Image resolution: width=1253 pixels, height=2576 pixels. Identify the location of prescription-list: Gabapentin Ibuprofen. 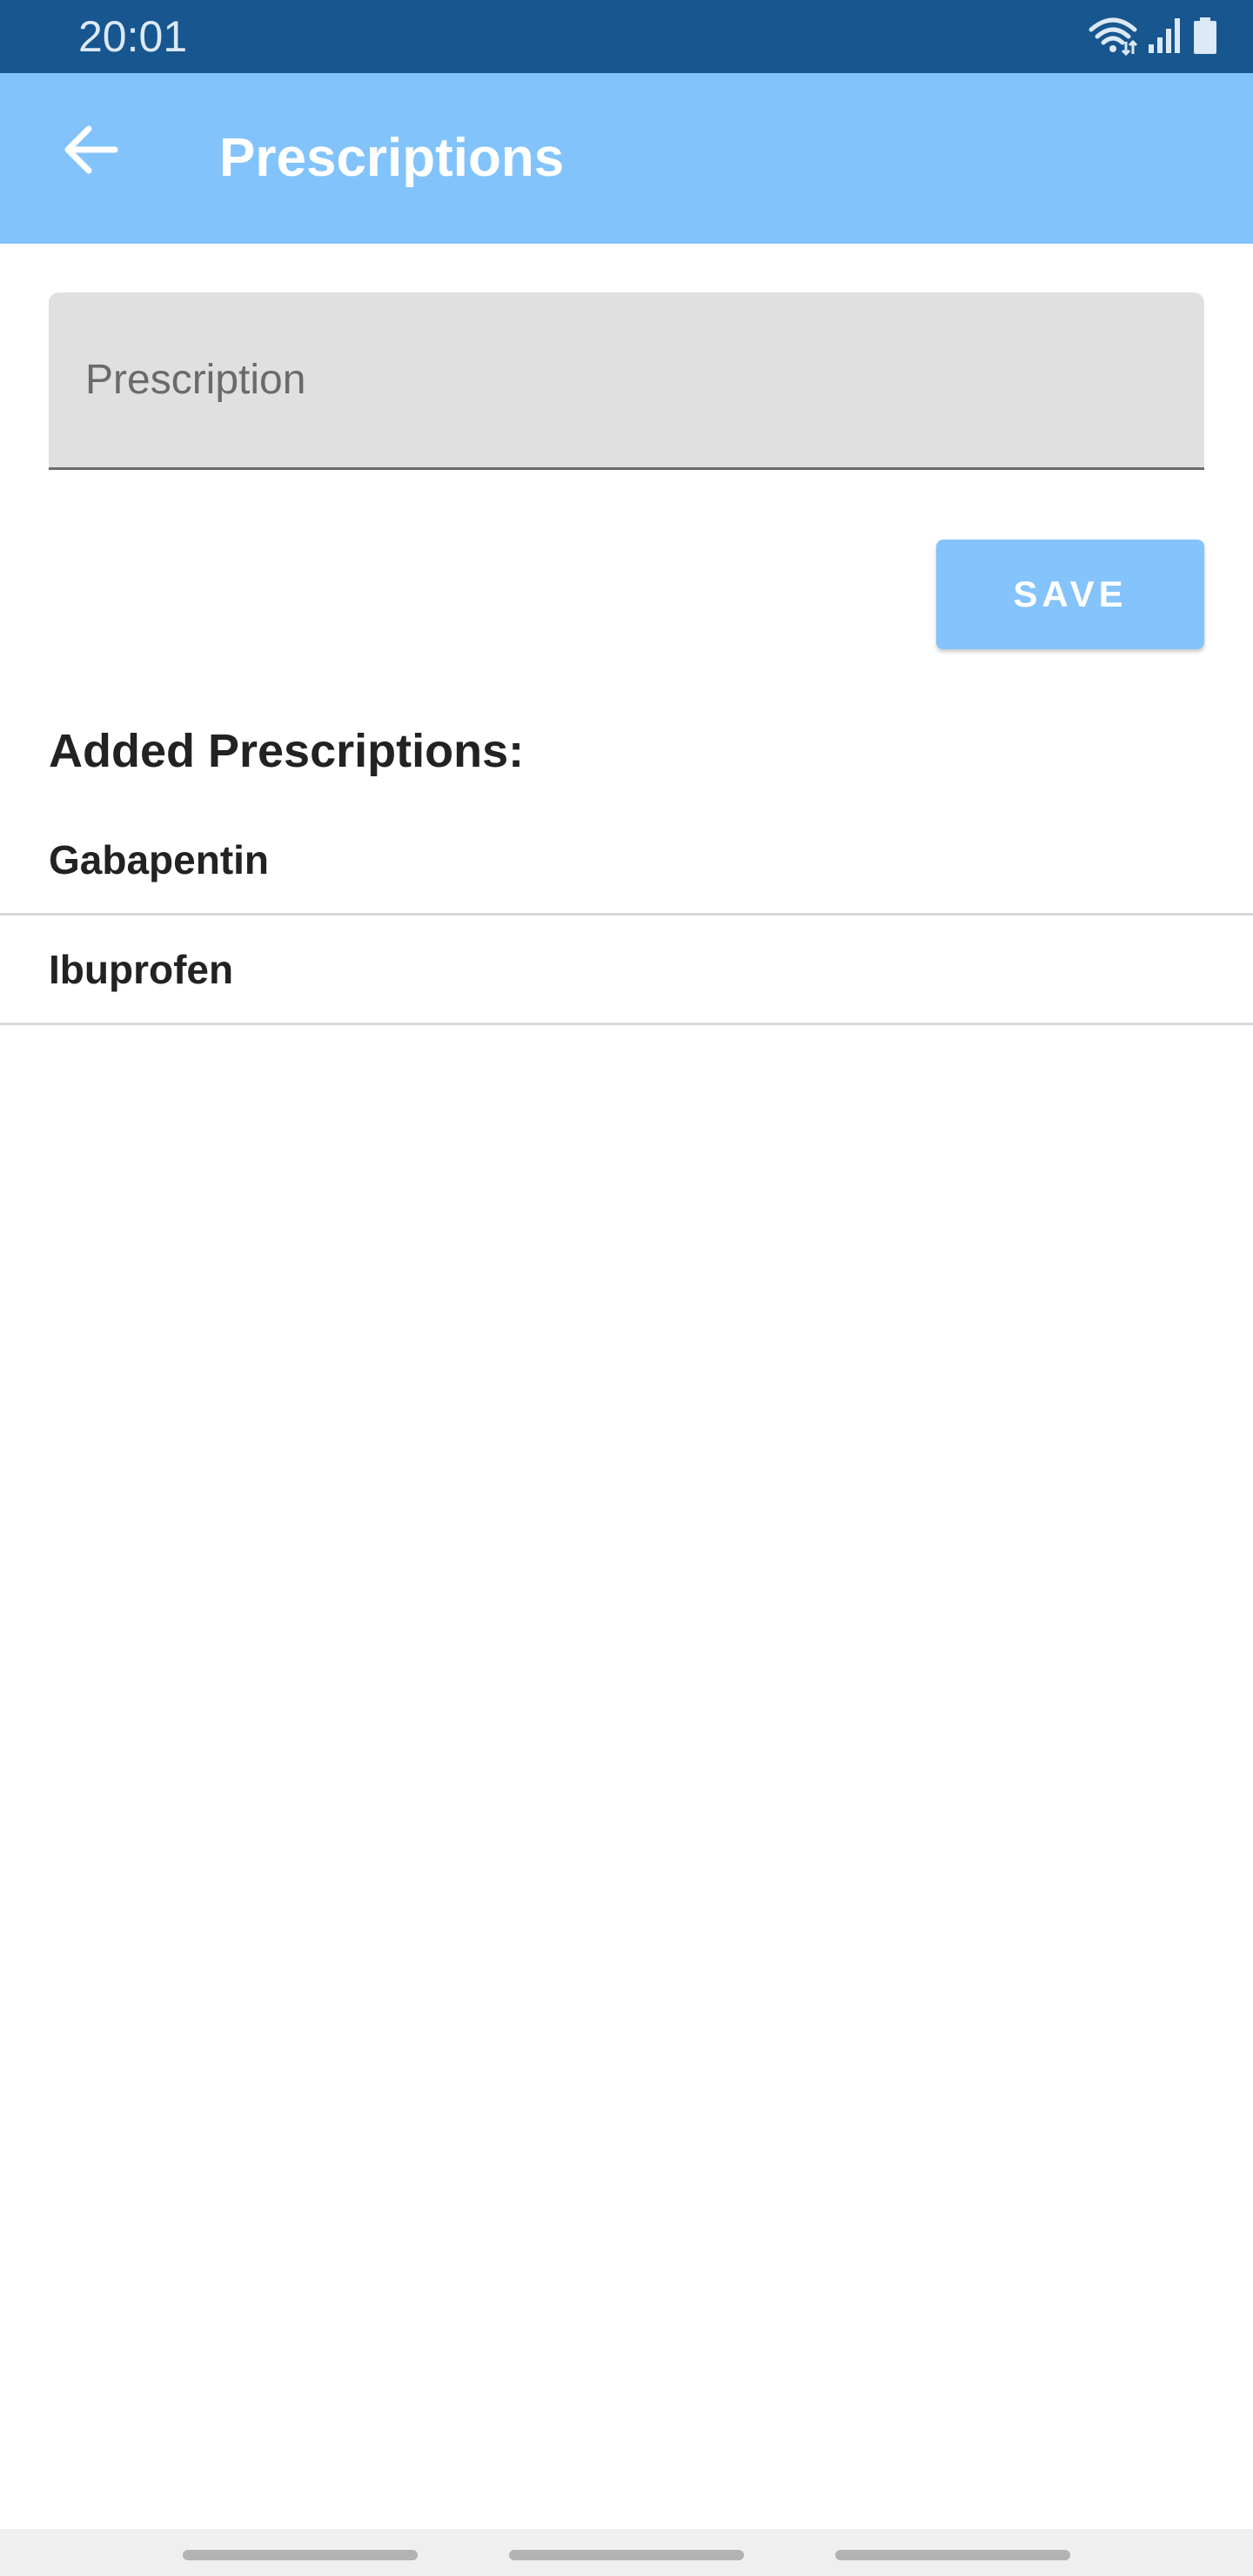
(626, 915).